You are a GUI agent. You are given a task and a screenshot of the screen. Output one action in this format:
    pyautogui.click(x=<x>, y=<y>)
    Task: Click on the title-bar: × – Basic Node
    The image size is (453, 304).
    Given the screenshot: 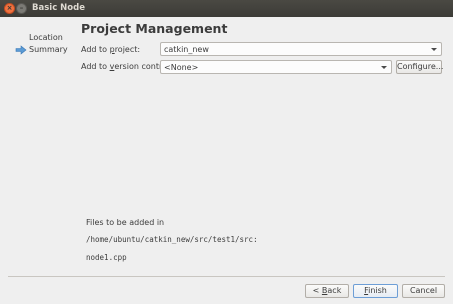 What is the action you would take?
    pyautogui.click(x=226, y=8)
    